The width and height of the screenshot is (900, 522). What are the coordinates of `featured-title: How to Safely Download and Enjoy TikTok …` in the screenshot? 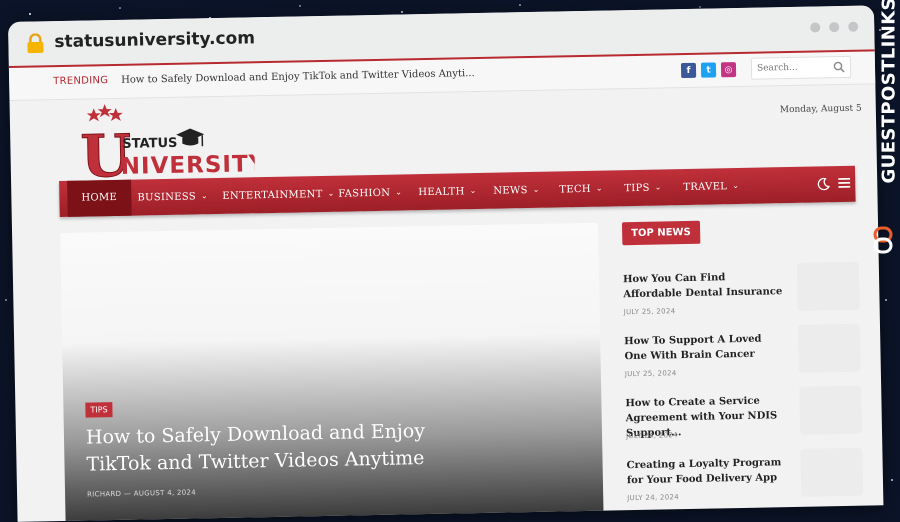 It's located at (276, 447).